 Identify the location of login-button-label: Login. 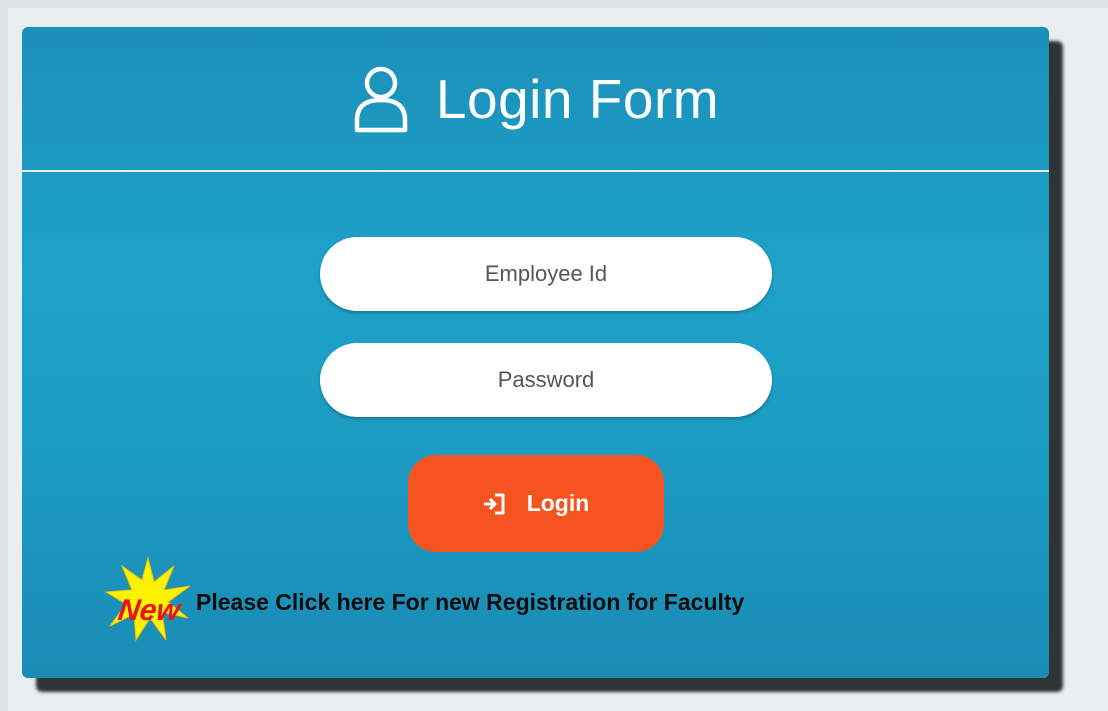
(558, 503).